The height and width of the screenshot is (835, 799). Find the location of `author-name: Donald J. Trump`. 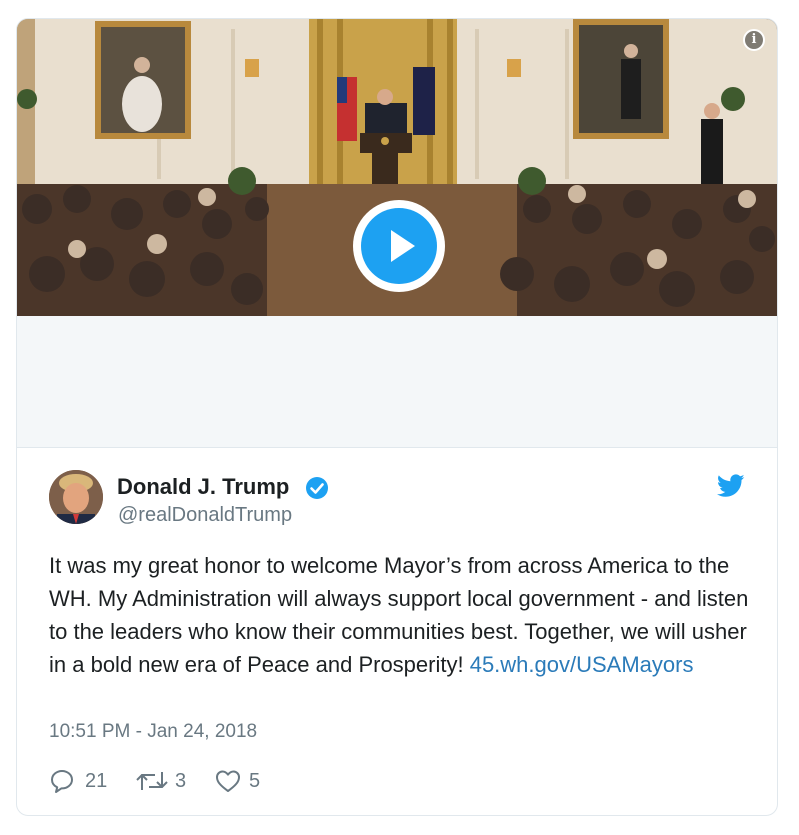

author-name: Donald J. Trump is located at coordinates (203, 487).